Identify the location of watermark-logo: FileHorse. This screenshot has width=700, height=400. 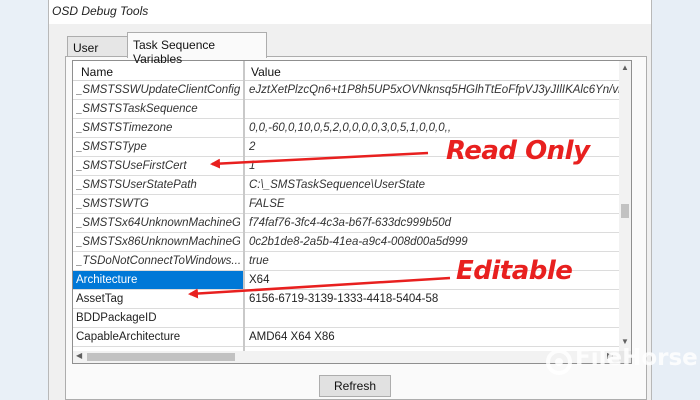
(621, 362).